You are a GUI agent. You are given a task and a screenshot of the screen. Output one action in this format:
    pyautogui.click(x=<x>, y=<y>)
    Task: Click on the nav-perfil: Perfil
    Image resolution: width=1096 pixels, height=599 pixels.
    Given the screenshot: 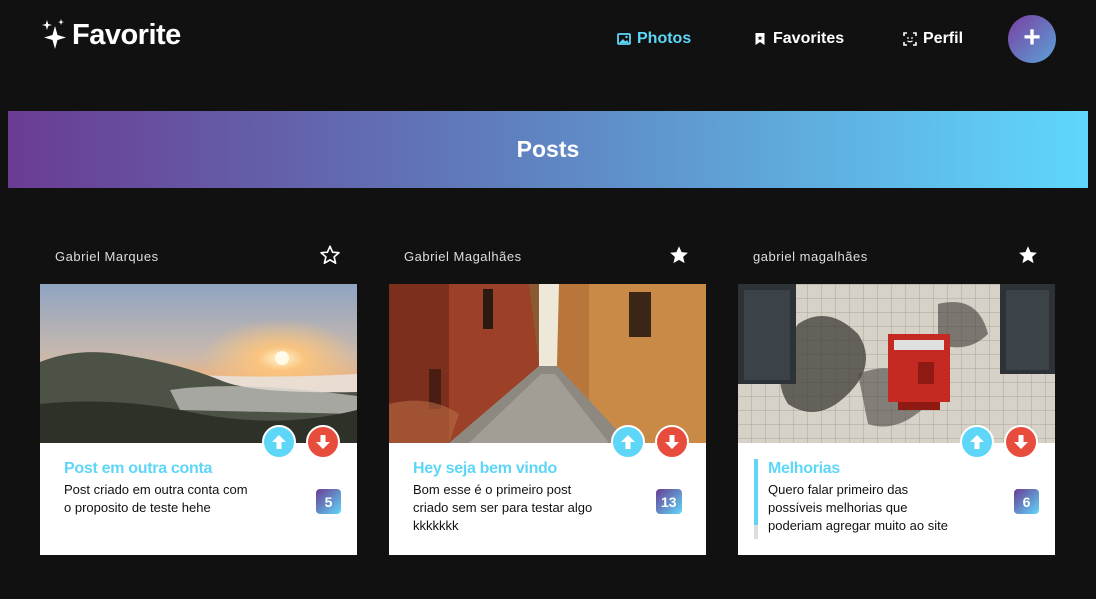 What is the action you would take?
    pyautogui.click(x=933, y=39)
    